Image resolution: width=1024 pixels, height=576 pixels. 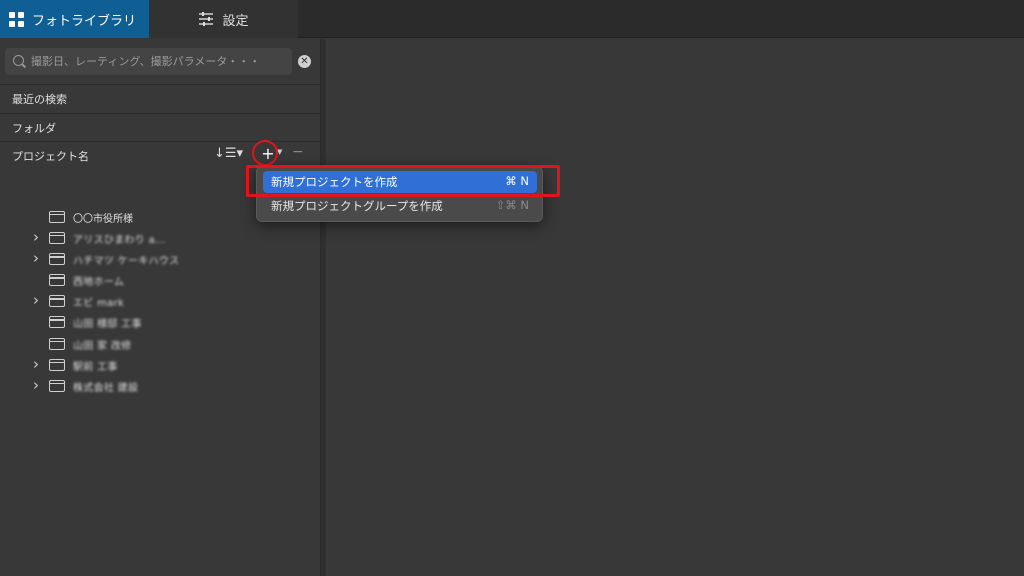 What do you see at coordinates (160, 386) in the screenshot?
I see `tree-row: › 株式会社 建設` at bounding box center [160, 386].